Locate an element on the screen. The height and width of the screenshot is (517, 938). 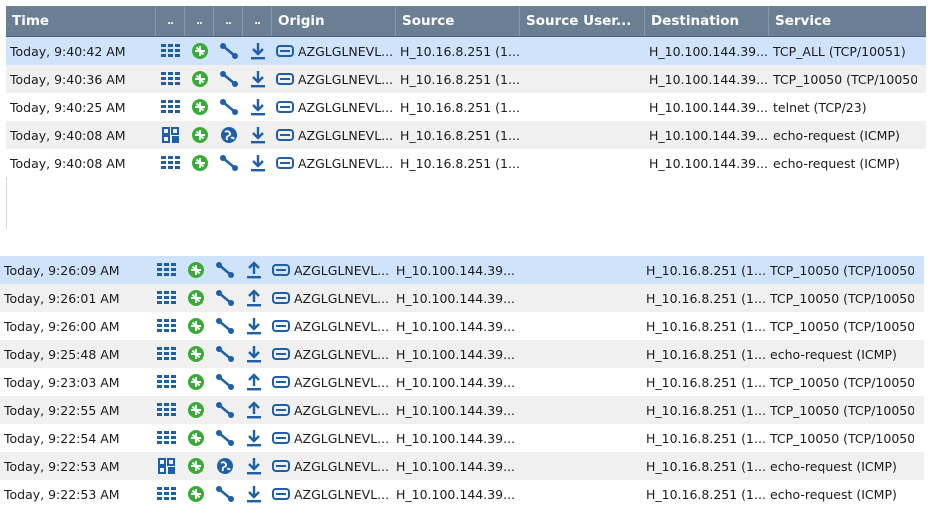
cell-time: Today, 9:40:25 AM is located at coordinates (68, 107).